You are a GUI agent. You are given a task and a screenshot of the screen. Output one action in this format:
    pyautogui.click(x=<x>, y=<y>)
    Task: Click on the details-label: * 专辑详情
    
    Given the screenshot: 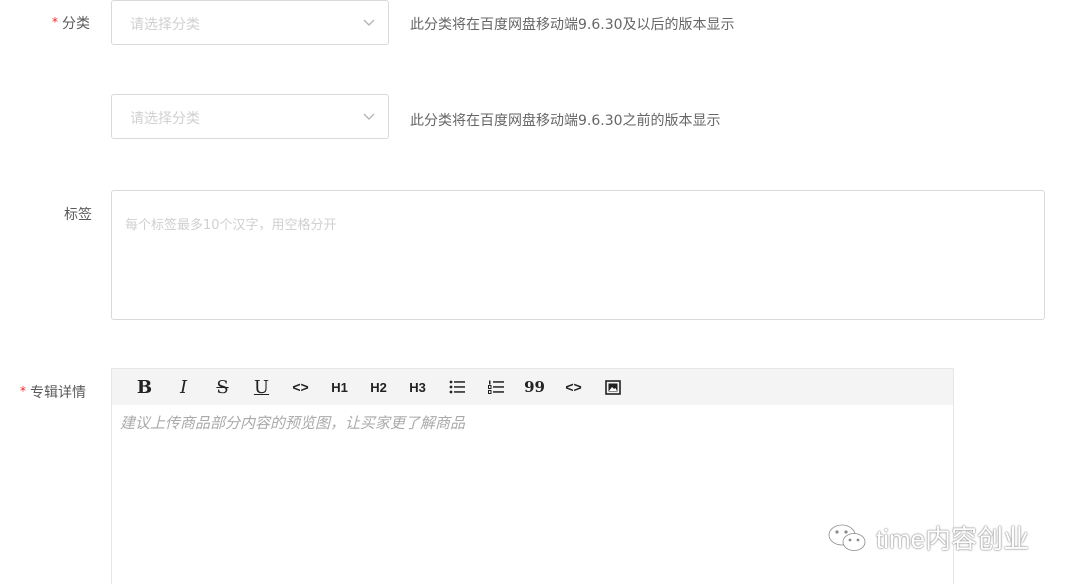 What is the action you would take?
    pyautogui.click(x=53, y=392)
    